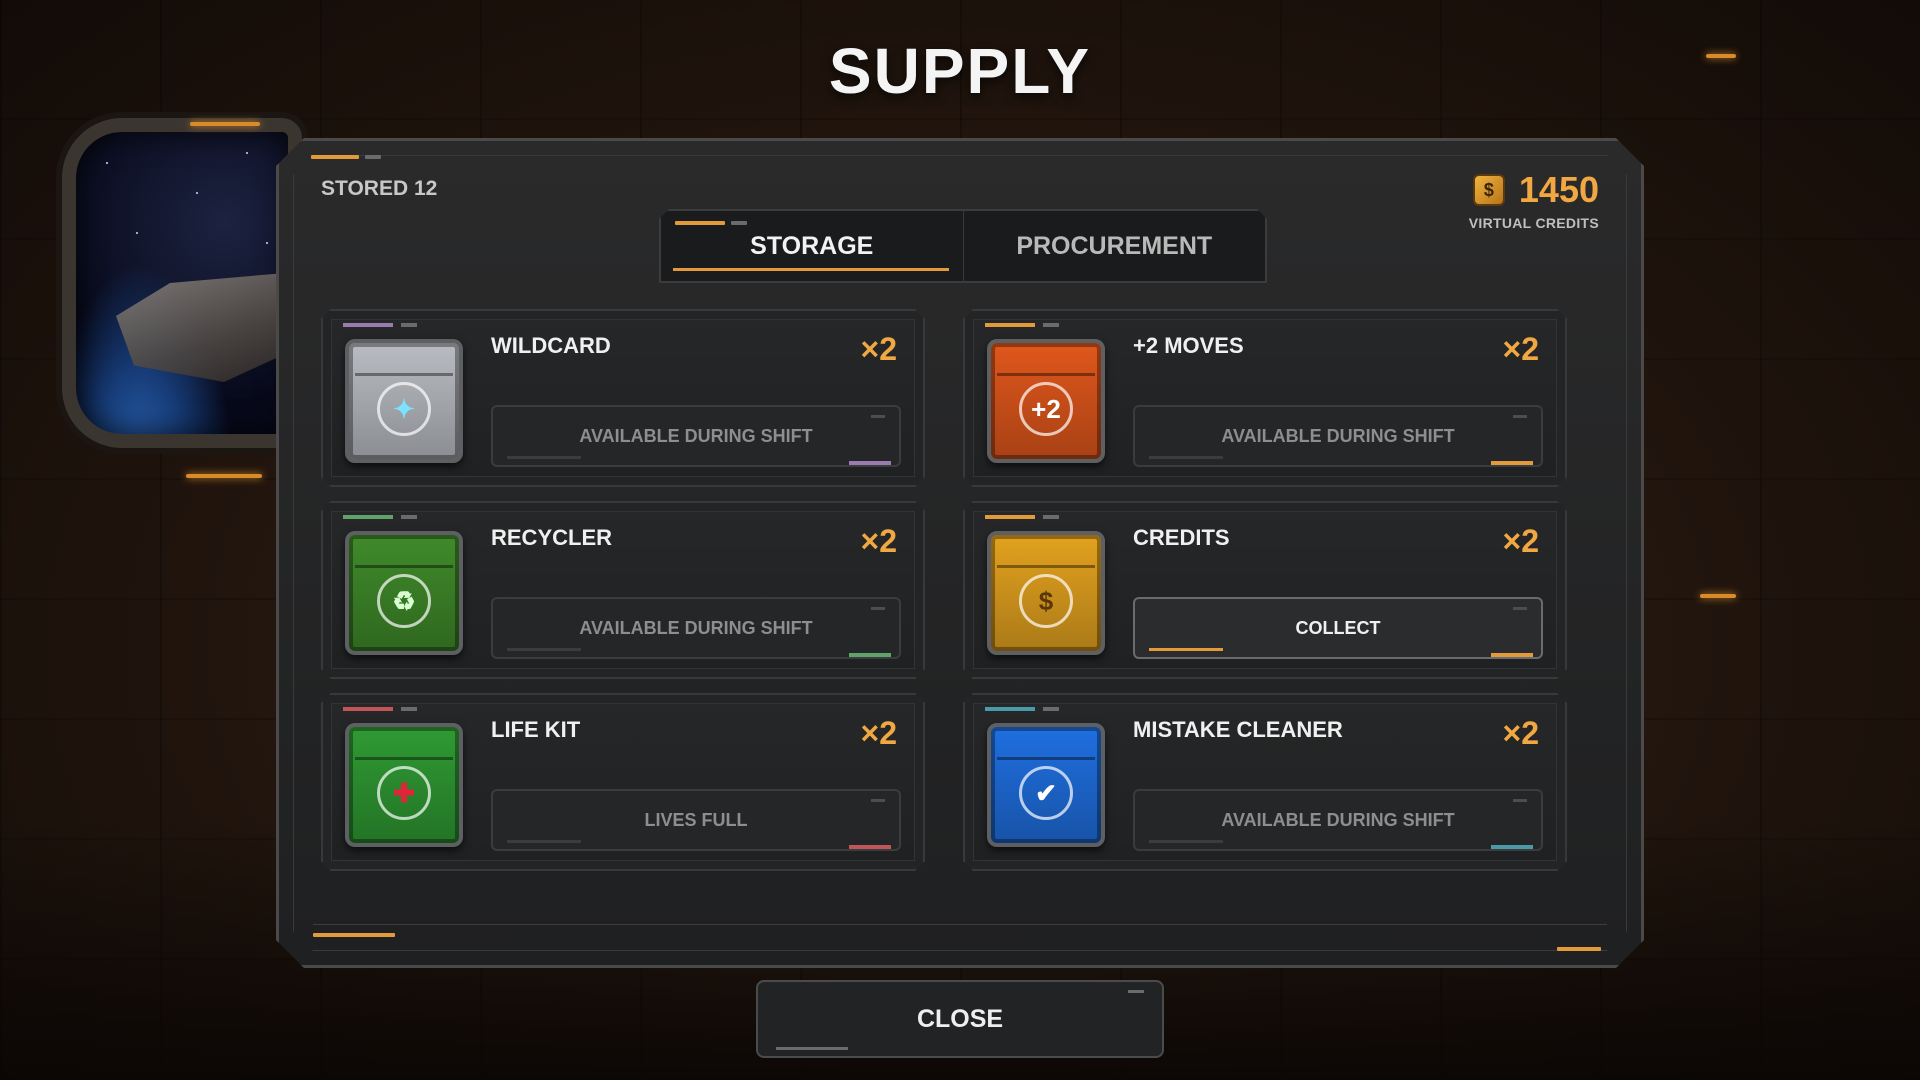 This screenshot has height=1080, width=1920. I want to click on space-window, so click(182, 283).